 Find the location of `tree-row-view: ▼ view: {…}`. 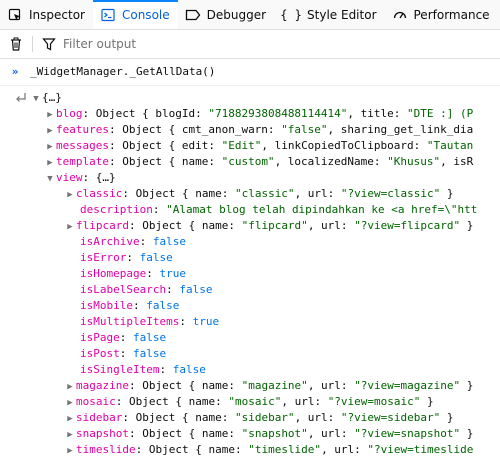

tree-row-view: ▼ view: {…} is located at coordinates (250, 178).